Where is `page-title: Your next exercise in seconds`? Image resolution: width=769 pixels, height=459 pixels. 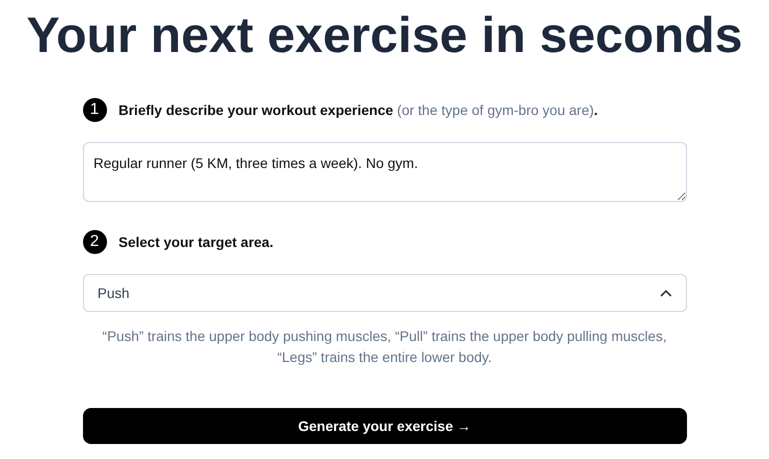 page-title: Your next exercise in seconds is located at coordinates (384, 35).